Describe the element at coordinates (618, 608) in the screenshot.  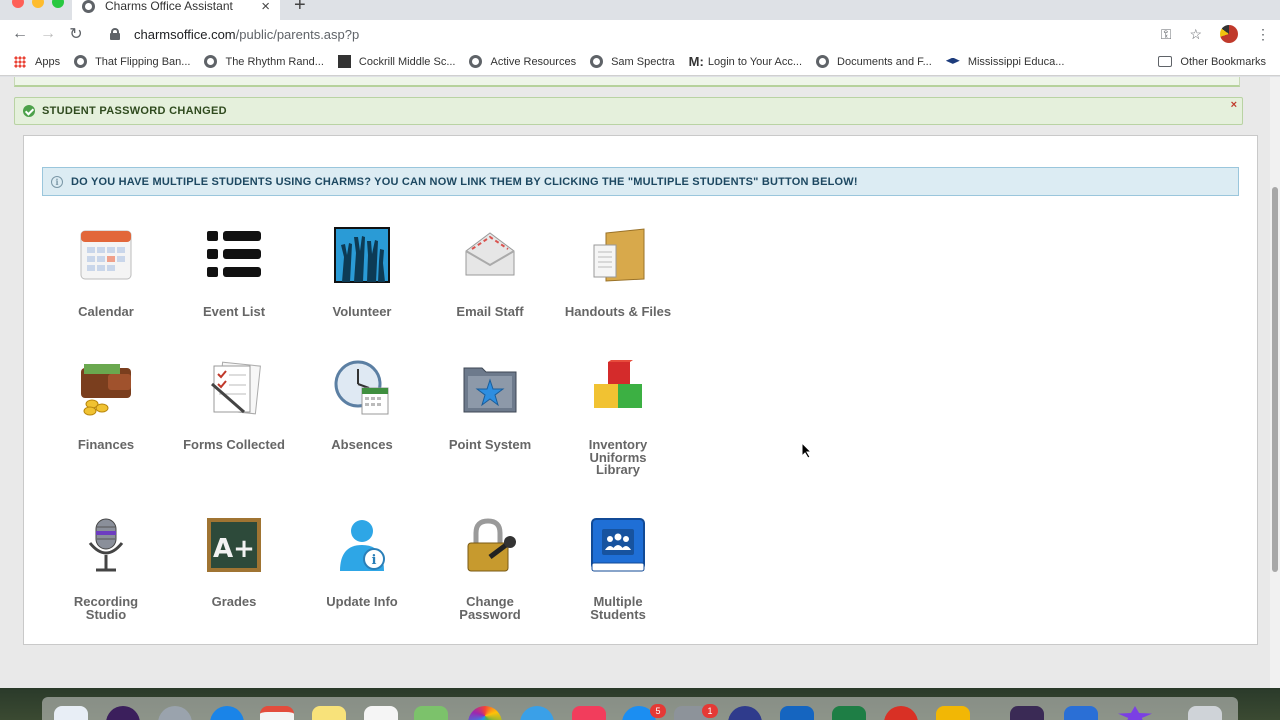
I see `tile-label: Multiple Students` at that location.